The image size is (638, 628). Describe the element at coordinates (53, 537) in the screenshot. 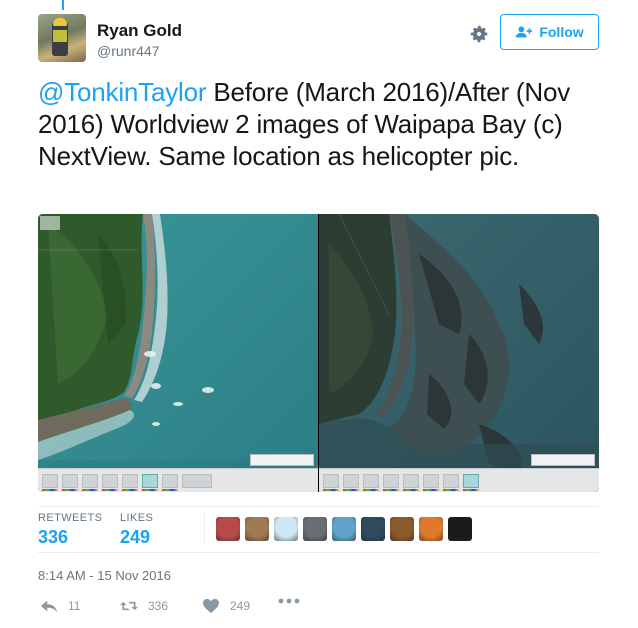

I see `retweets-count: 336` at that location.